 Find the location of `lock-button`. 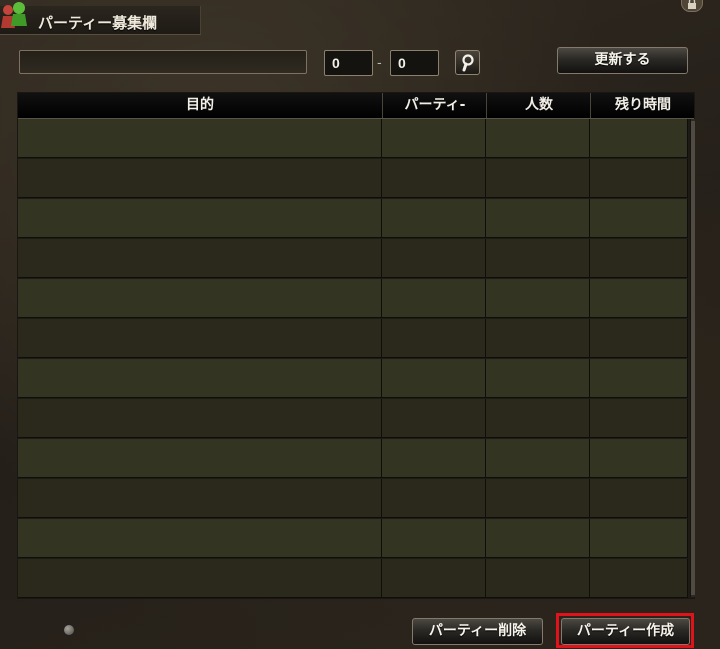

lock-button is located at coordinates (692, 6).